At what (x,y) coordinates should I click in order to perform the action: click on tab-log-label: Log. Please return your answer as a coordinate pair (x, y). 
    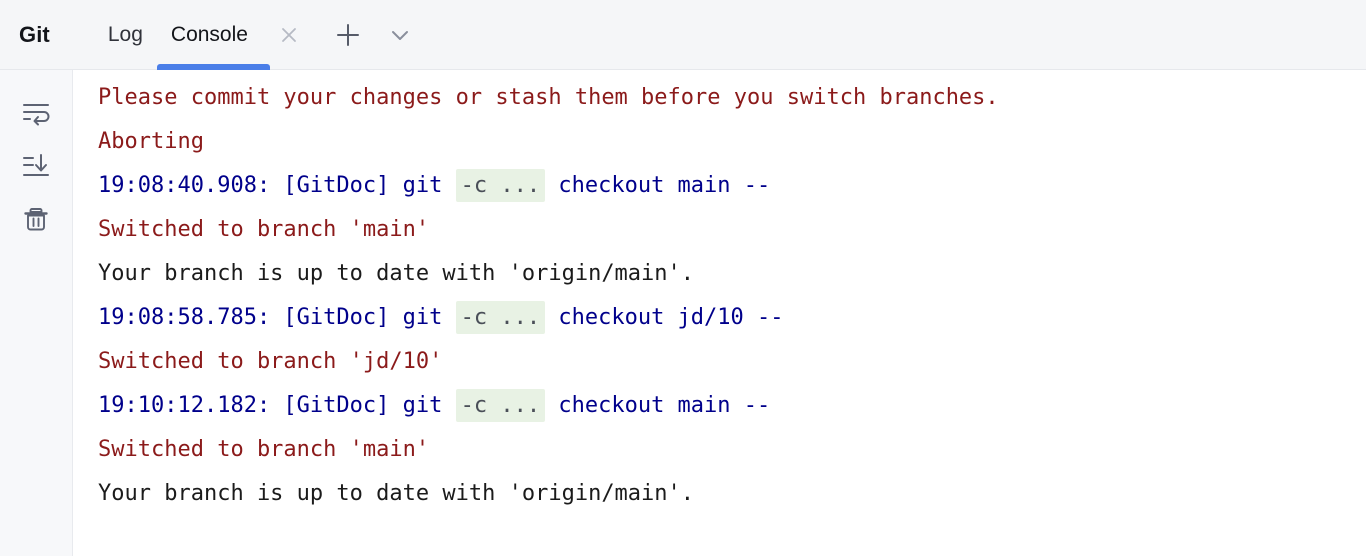
    Looking at the image, I should click on (125, 34).